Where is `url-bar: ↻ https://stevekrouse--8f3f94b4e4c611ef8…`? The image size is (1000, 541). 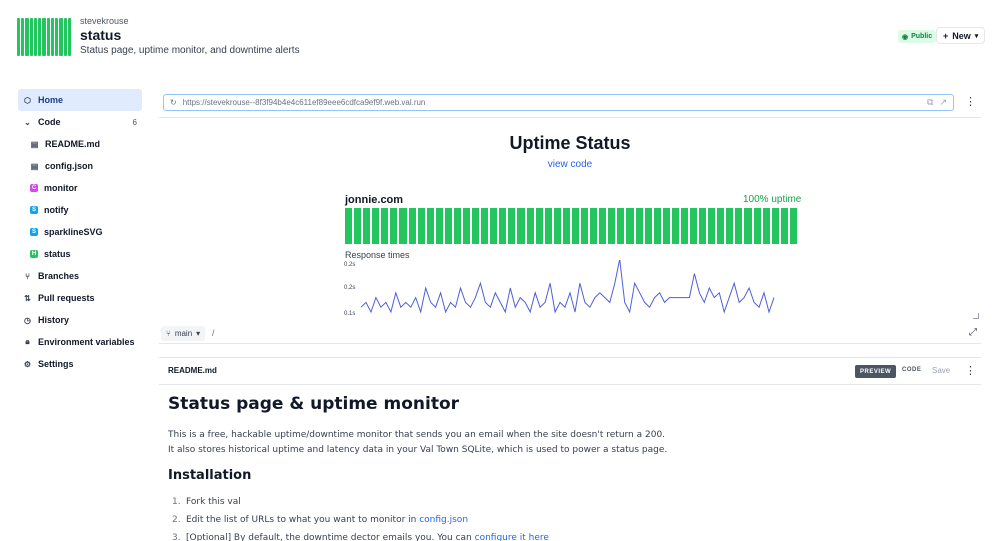
url-bar: ↻ https://stevekrouse--8f3f94b4e4c611ef8… is located at coordinates (558, 102).